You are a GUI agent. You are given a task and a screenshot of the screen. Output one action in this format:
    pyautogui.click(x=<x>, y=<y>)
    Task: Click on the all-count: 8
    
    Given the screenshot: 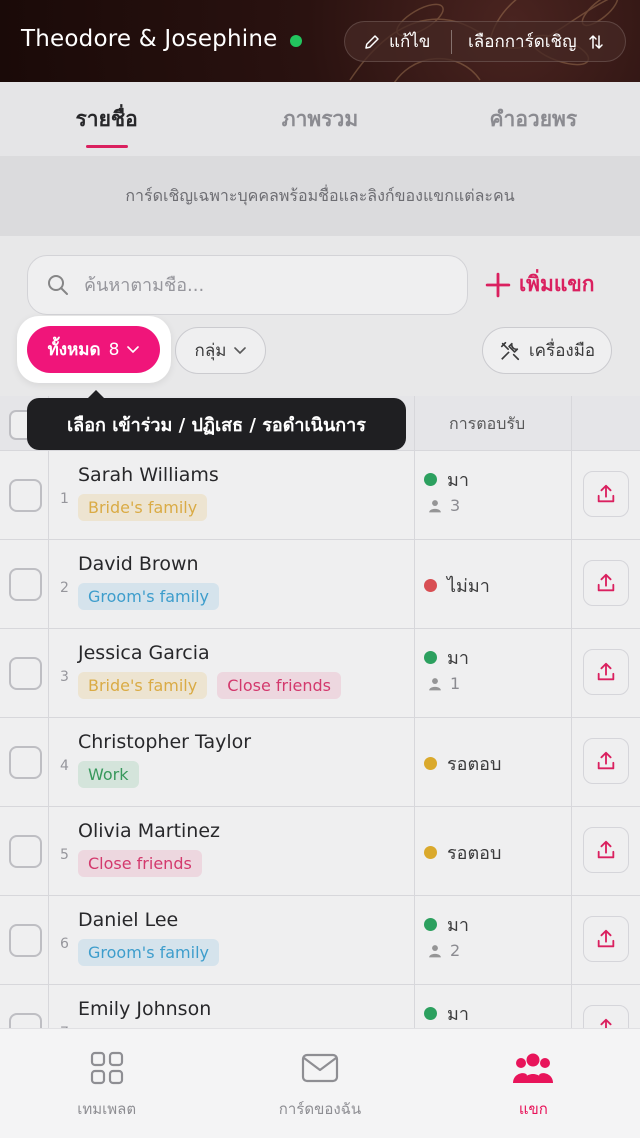 What is the action you would take?
    pyautogui.click(x=114, y=349)
    